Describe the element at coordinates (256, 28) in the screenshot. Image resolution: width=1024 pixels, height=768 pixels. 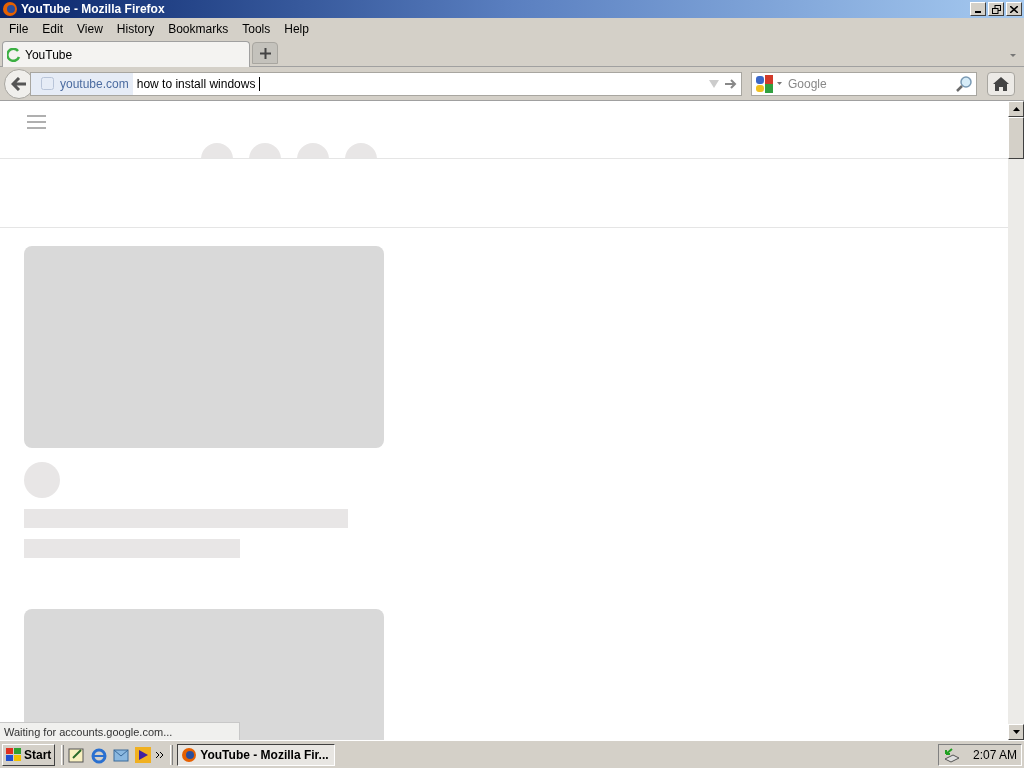
I see `menu-item: Tools` at that location.